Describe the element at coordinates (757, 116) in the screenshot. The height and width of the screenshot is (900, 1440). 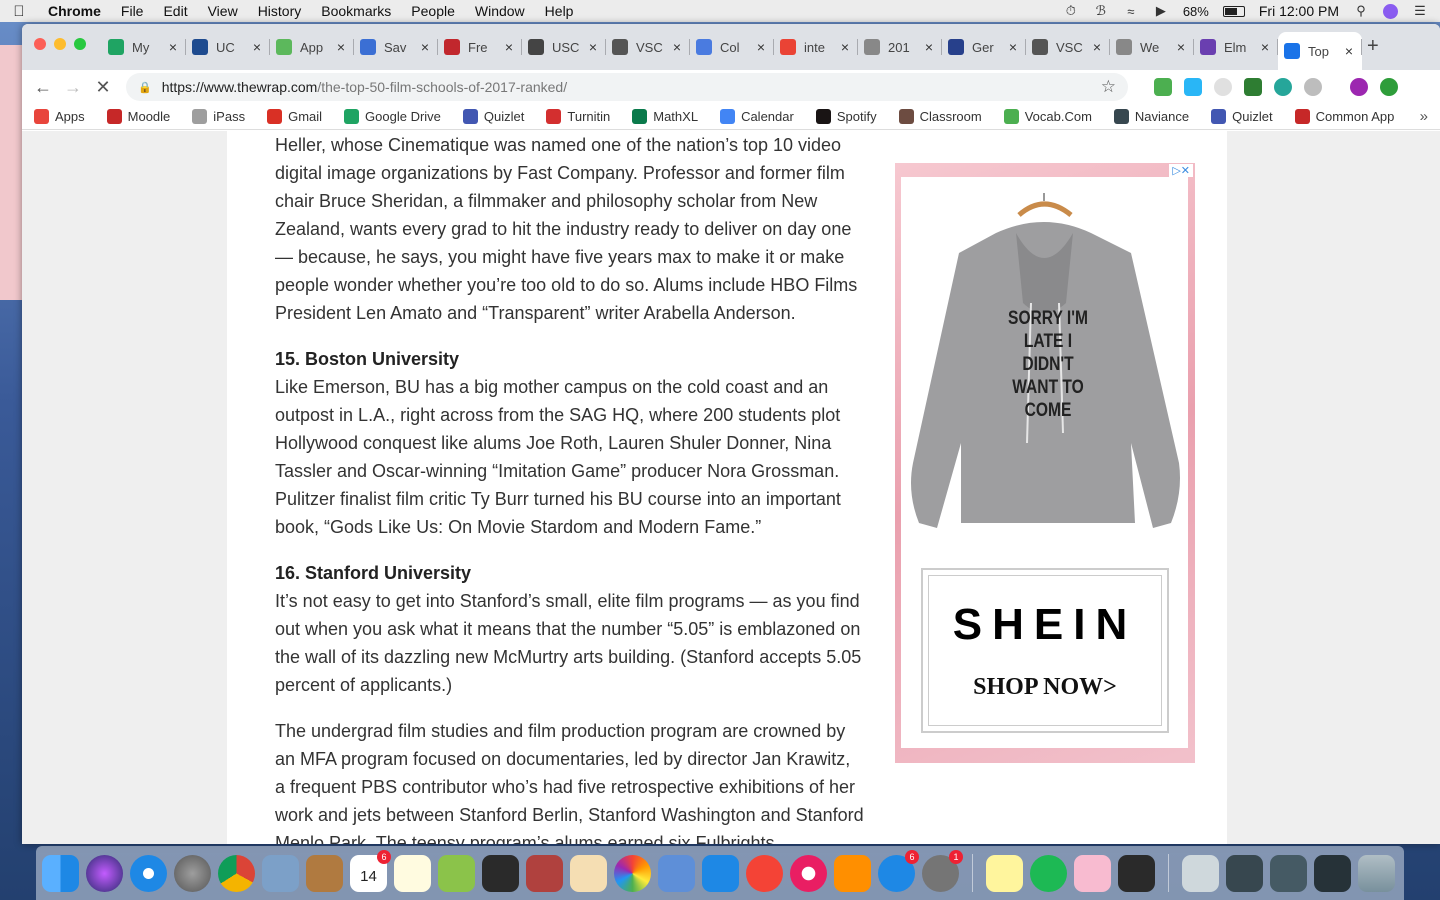
I see `bookmark-item: Calendar` at that location.